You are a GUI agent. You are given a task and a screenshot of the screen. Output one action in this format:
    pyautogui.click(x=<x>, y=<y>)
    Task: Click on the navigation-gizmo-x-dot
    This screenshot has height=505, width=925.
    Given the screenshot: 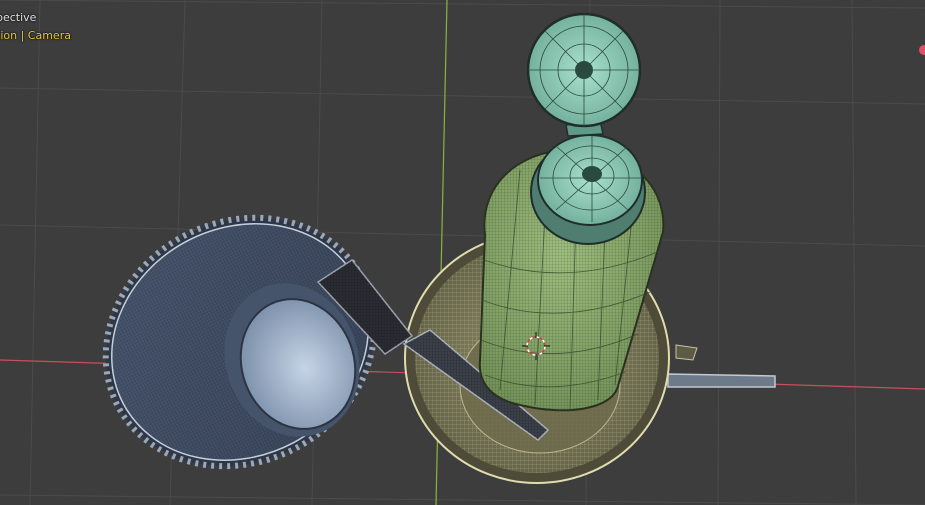 What is the action you would take?
    pyautogui.click(x=922, y=50)
    